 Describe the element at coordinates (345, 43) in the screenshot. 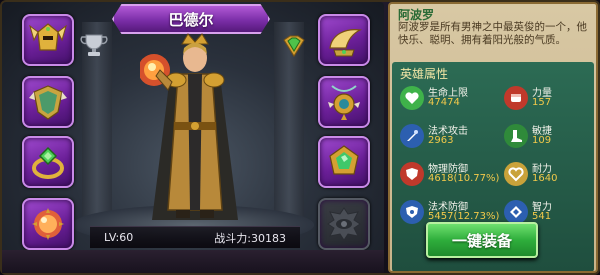

I see `golden-wings-icon` at that location.